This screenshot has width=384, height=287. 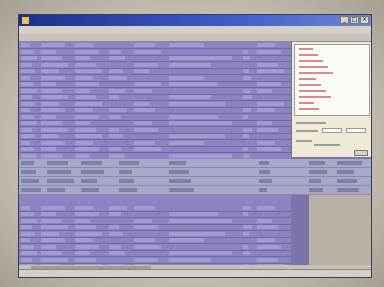 I want to click on minimize-button: _, so click(x=344, y=20).